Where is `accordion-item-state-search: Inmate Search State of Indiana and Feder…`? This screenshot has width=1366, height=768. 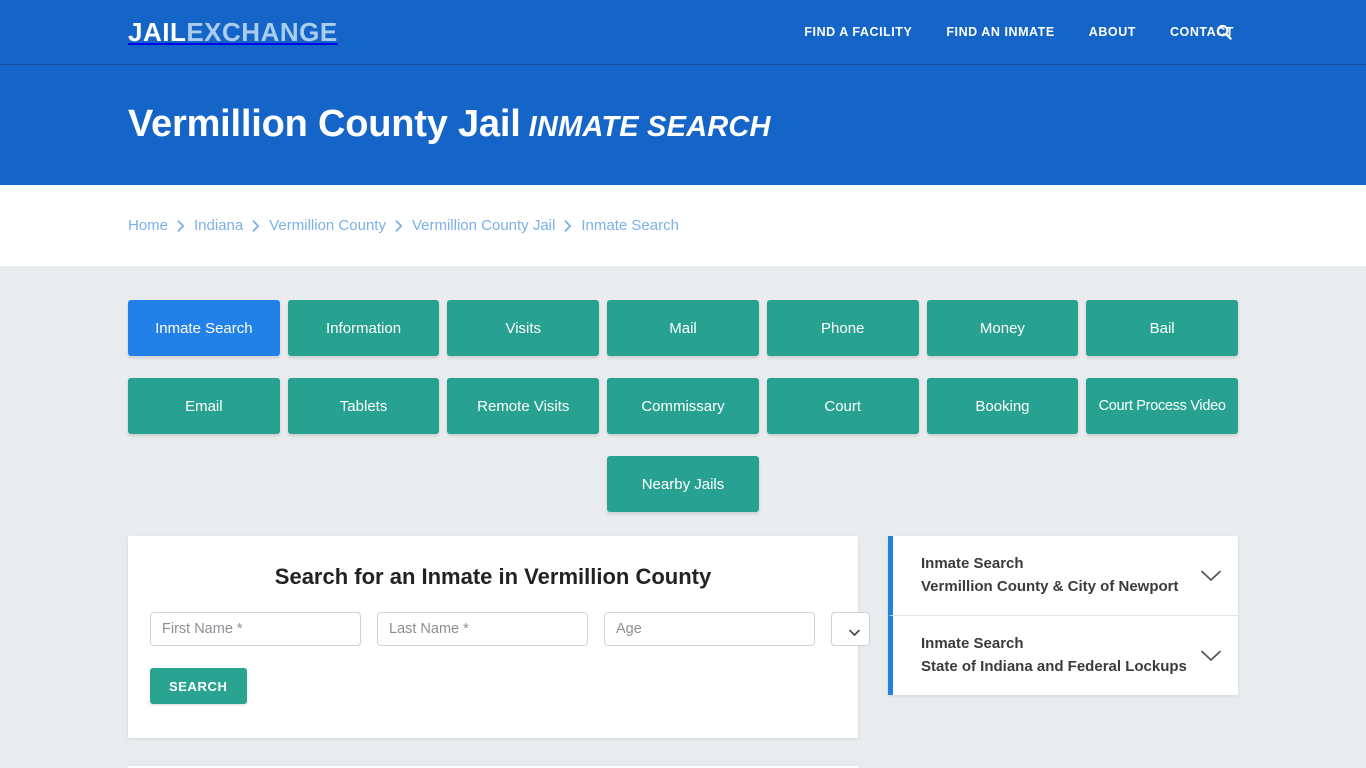
accordion-item-state-search: Inmate Search State of Indiana and Feder… is located at coordinates (1063, 655).